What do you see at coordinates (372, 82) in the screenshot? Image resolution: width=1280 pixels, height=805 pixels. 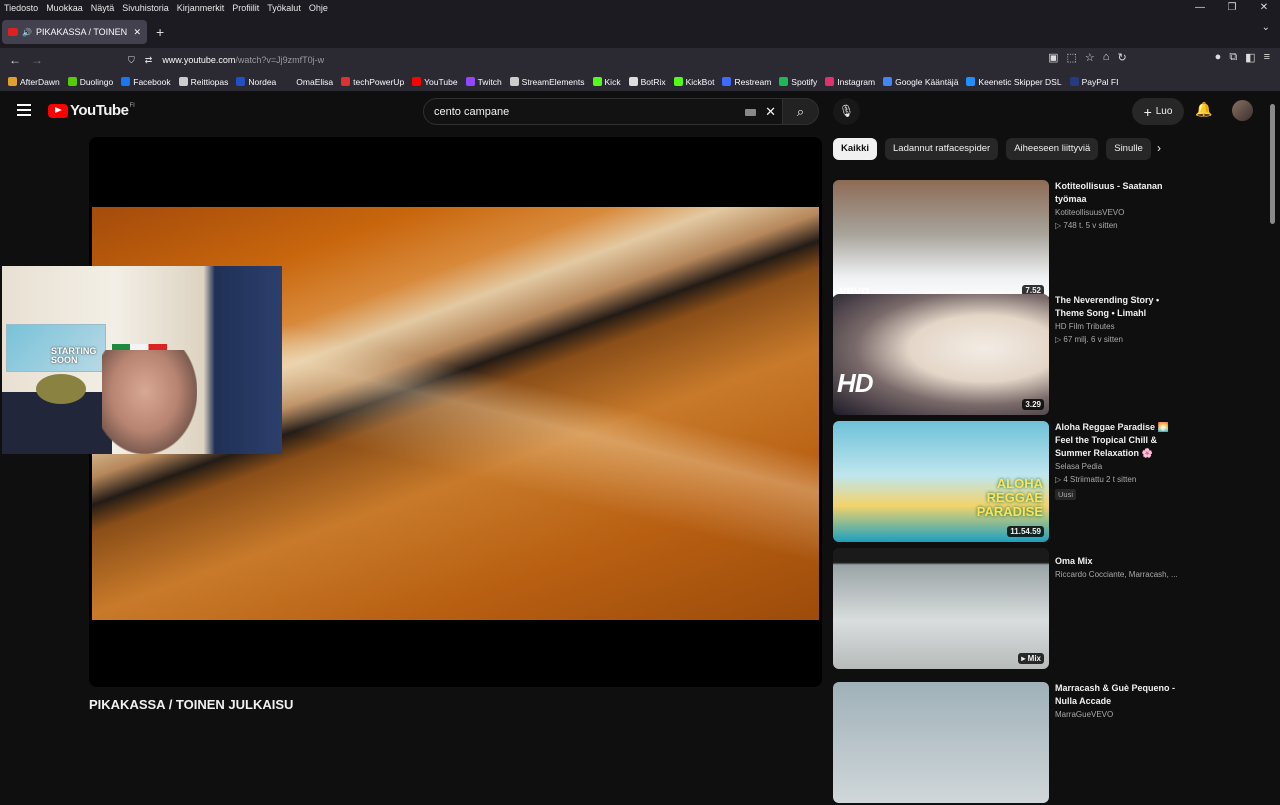 I see `bookmark-item: techPowerUp` at bounding box center [372, 82].